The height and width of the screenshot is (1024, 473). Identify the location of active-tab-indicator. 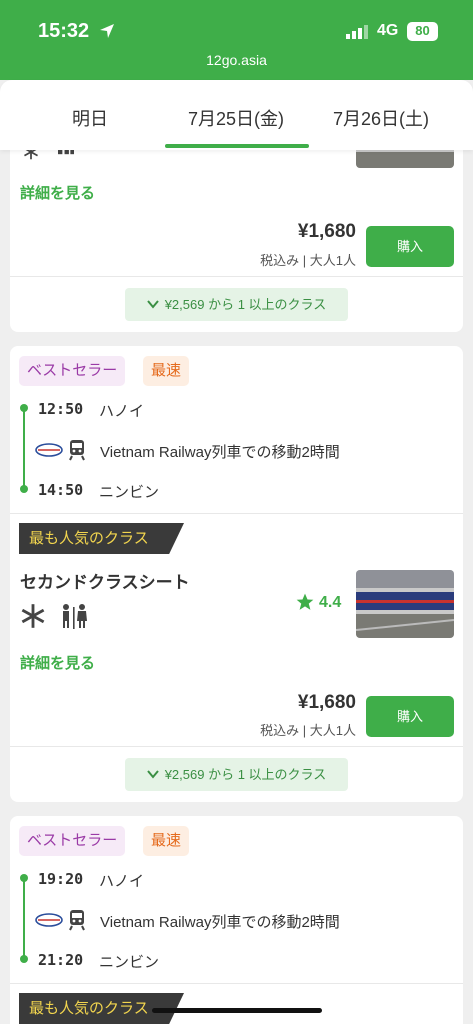
(237, 146).